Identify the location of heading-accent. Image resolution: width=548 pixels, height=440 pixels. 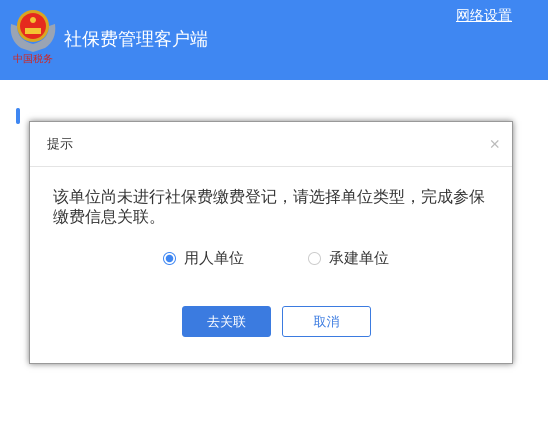
(18, 116).